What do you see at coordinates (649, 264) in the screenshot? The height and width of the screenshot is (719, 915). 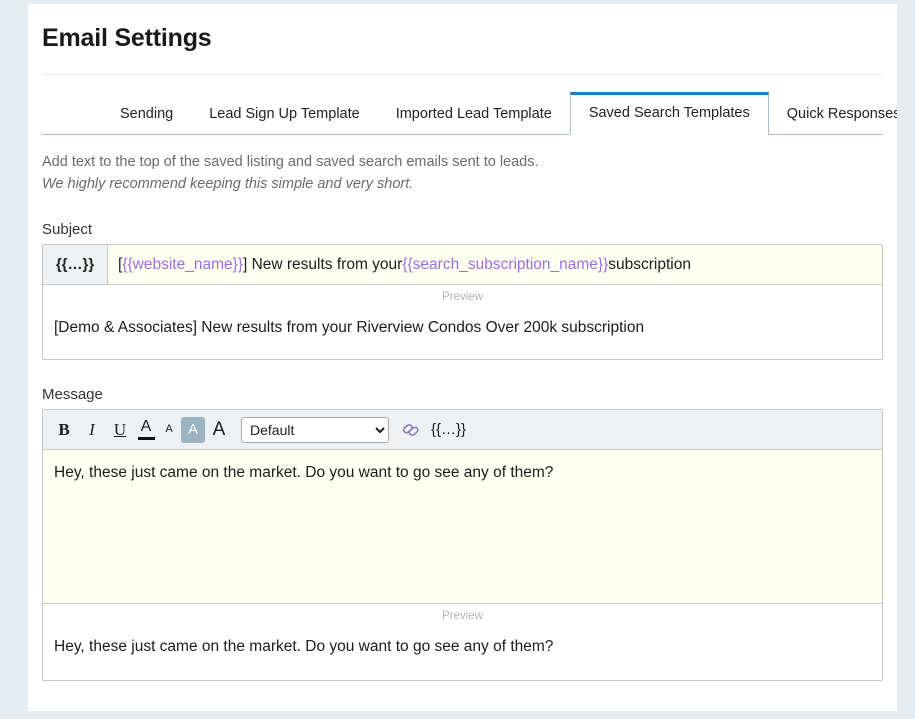 I see `subject-part-4: subscription` at bounding box center [649, 264].